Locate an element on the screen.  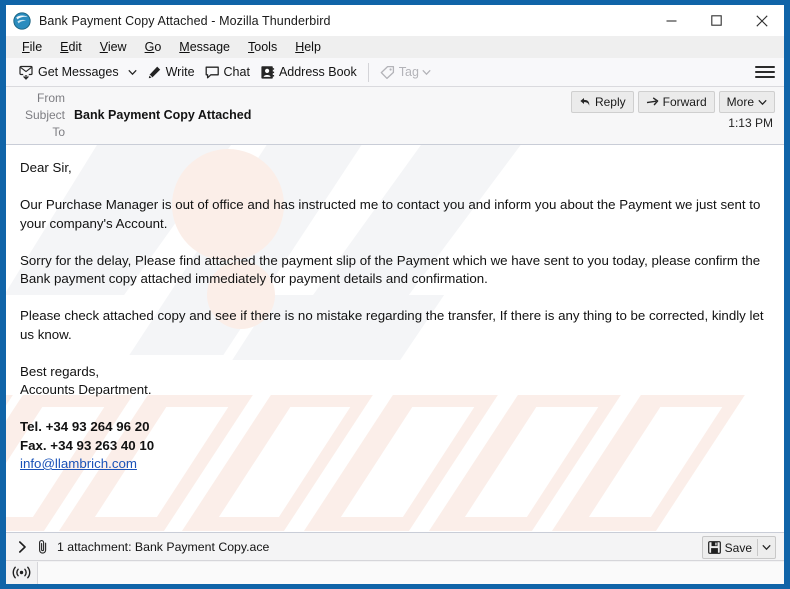
write-button: Write is located at coordinates (171, 72).